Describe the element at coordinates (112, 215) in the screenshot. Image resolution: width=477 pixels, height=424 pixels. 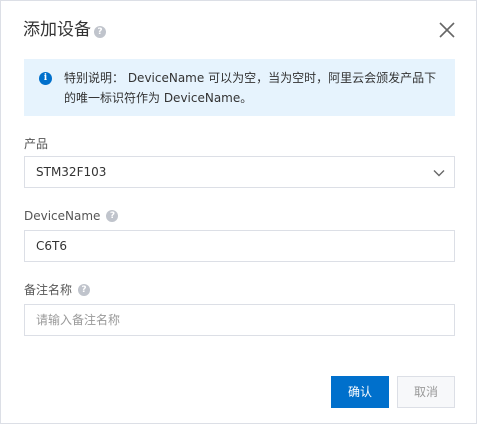
I see `device-name-help-icon: ?` at that location.